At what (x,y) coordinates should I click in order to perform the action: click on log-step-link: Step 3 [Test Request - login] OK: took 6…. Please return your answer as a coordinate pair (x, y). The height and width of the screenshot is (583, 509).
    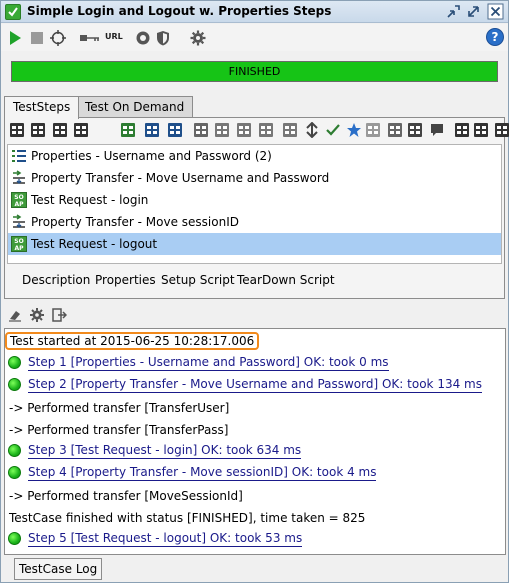
    Looking at the image, I should click on (165, 451).